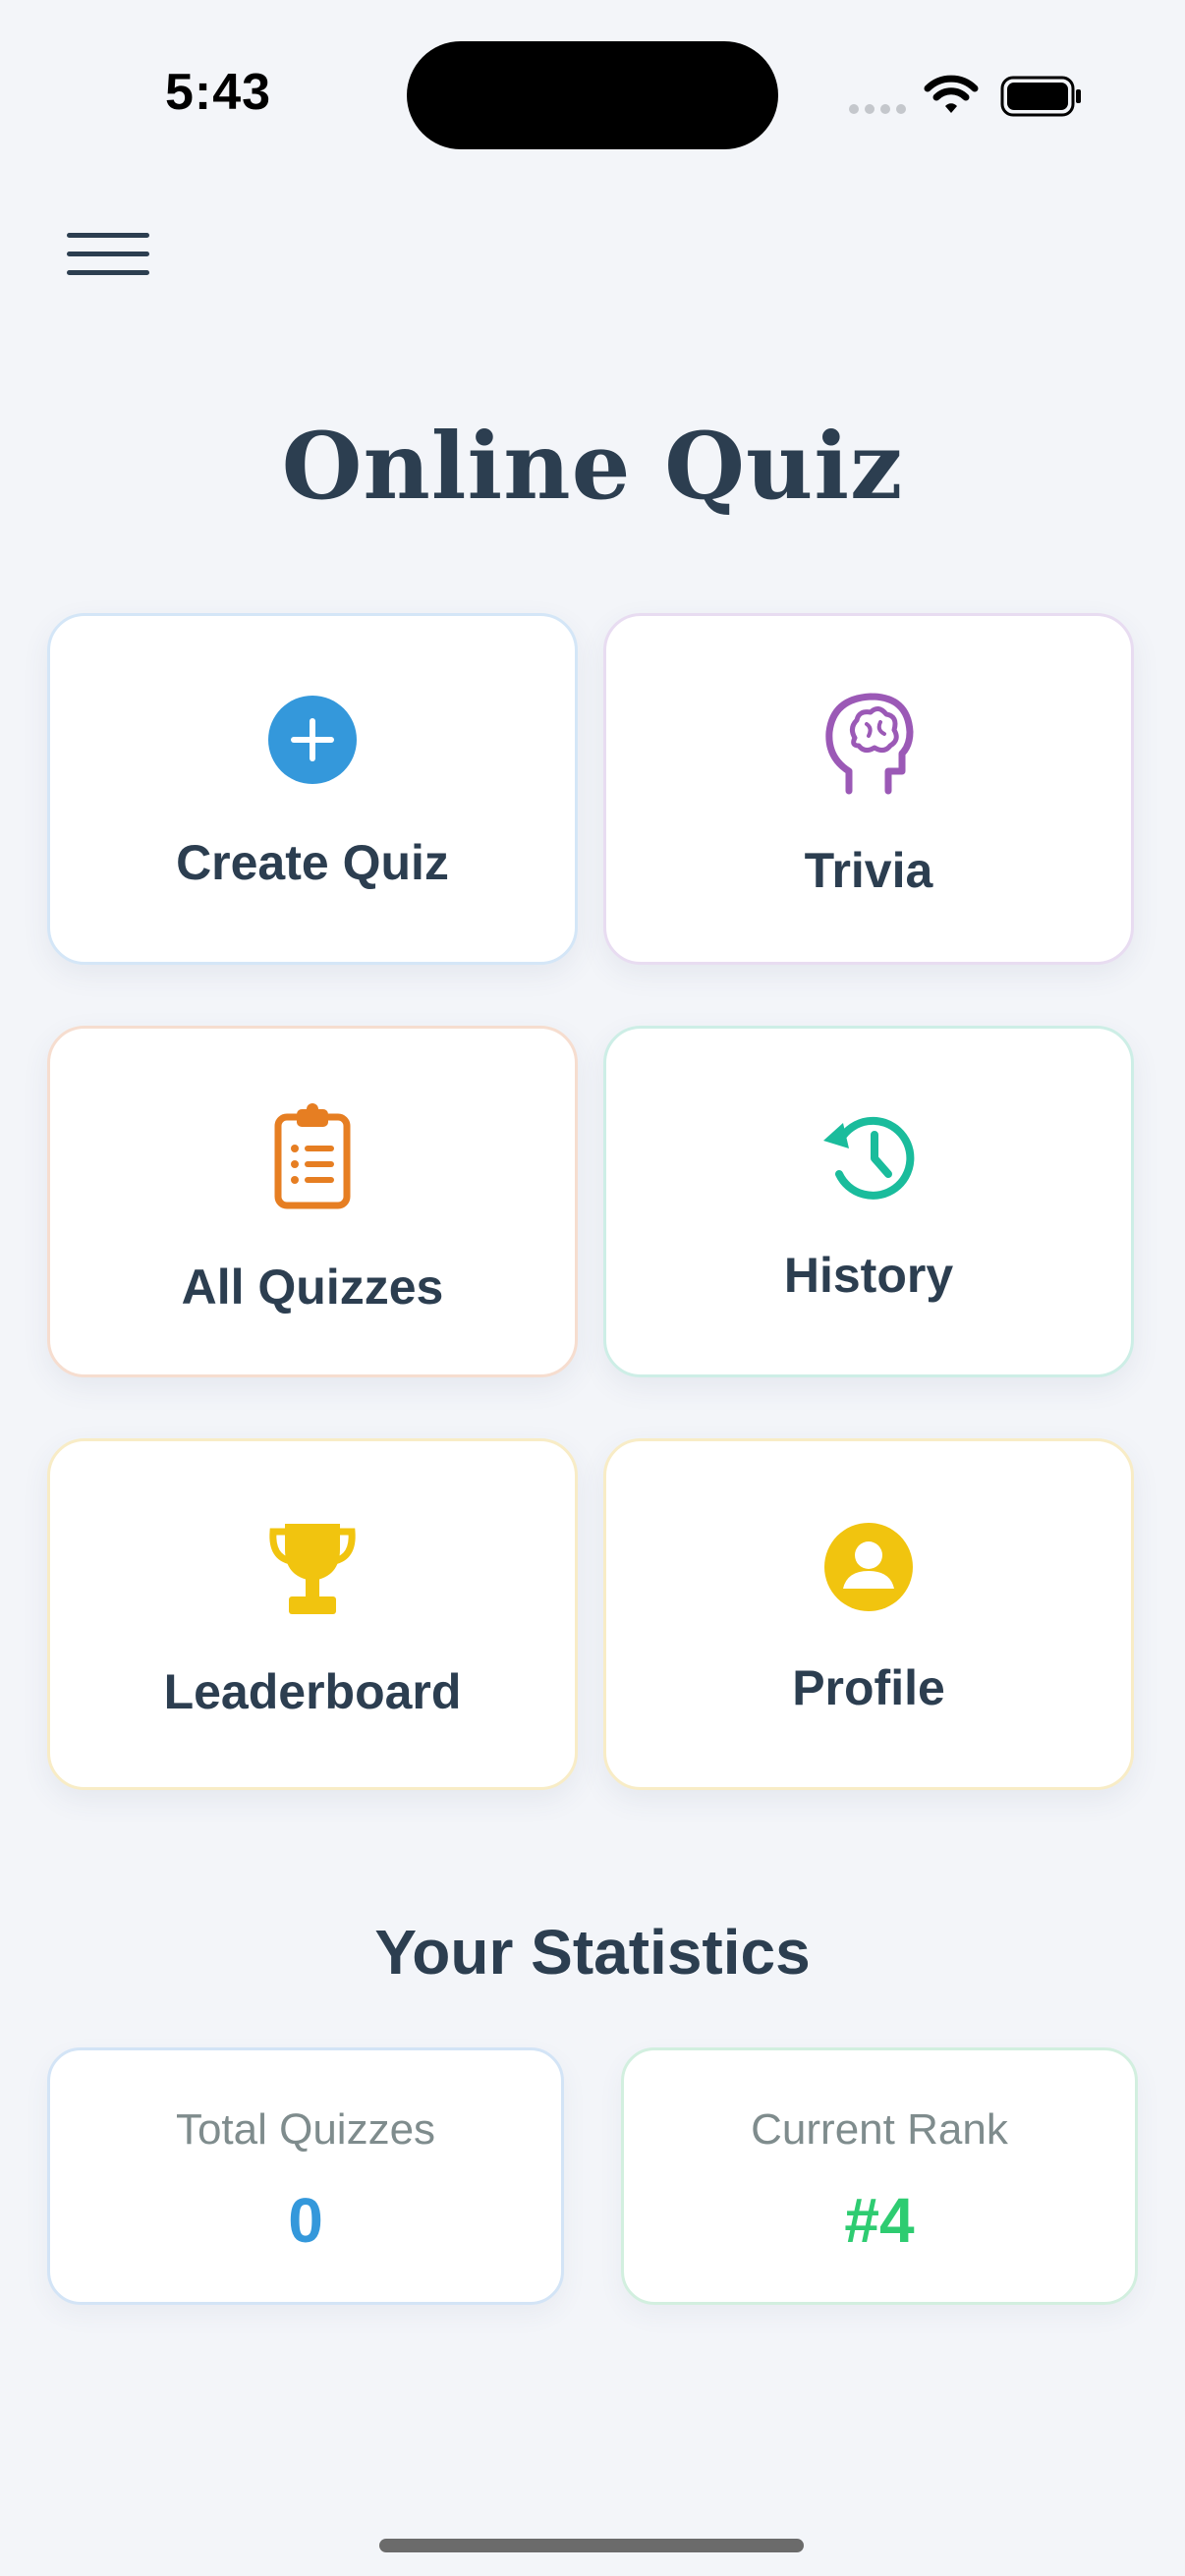 The image size is (1185, 2576). I want to click on history-tile: History, so click(869, 1201).